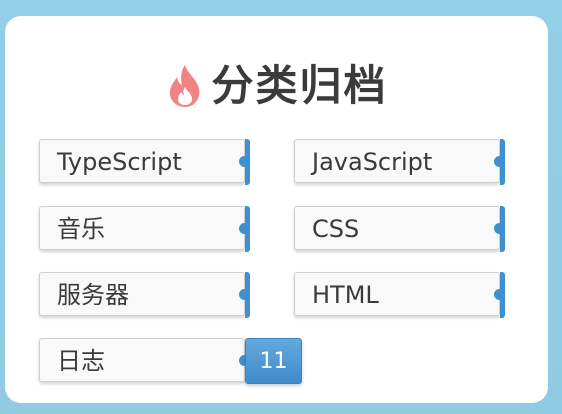  I want to click on page-header: 分类归档, so click(276, 86).